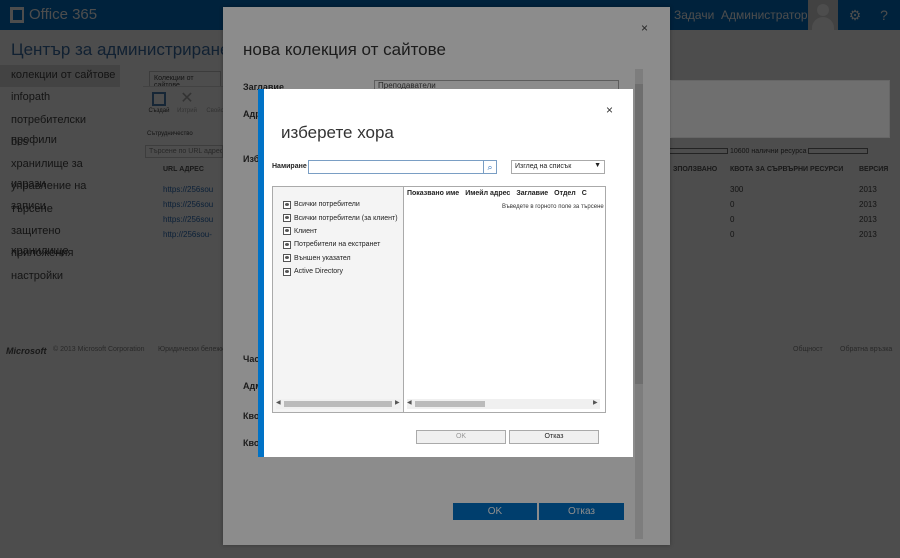 The image size is (900, 558). I want to click on find-input, so click(396, 167).